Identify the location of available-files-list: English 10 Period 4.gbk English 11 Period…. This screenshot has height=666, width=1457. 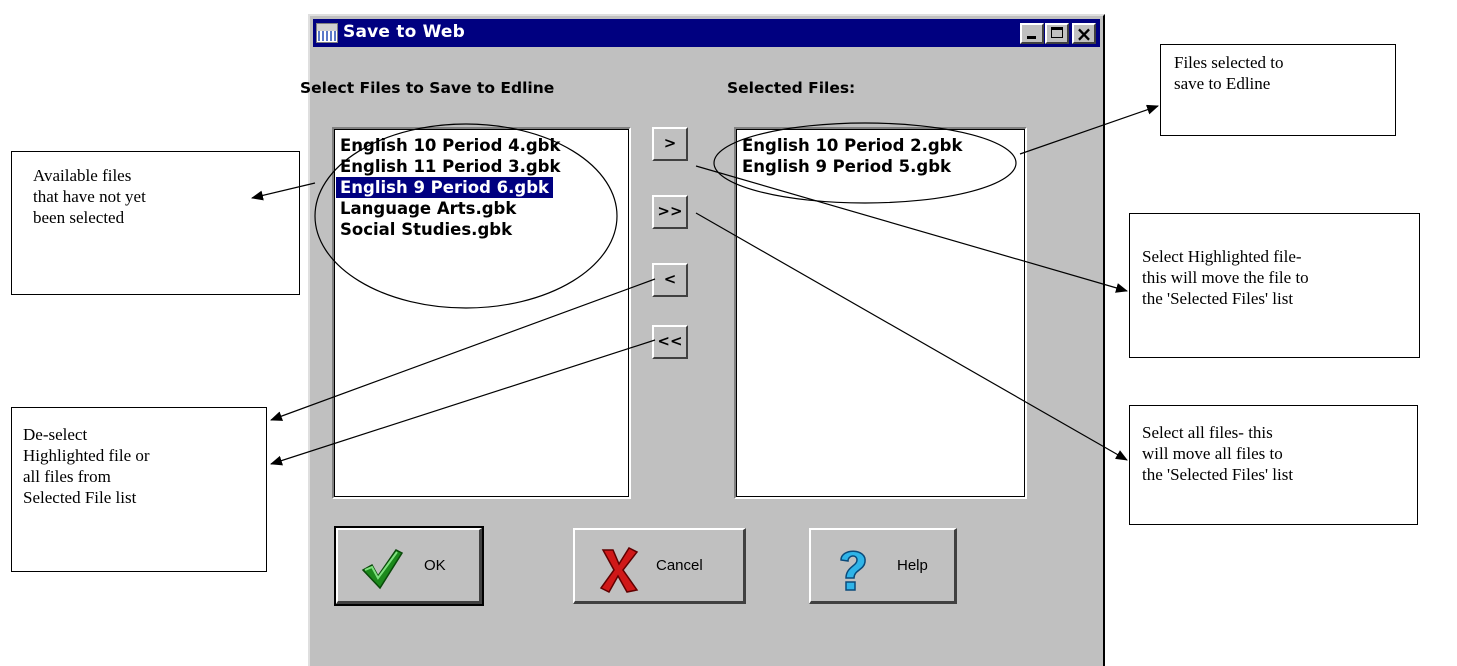
(481, 313).